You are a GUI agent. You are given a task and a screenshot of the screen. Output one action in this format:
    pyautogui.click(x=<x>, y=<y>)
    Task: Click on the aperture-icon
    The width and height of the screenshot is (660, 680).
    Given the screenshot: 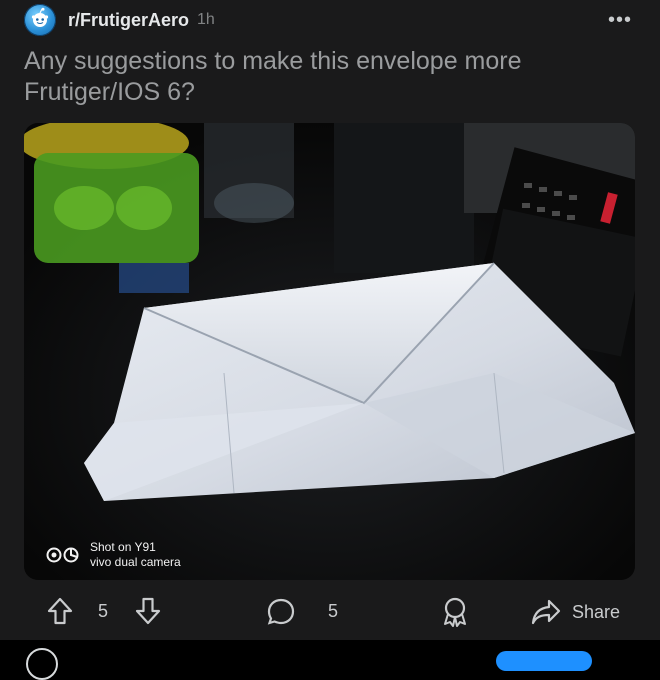 What is the action you would take?
    pyautogui.click(x=63, y=555)
    